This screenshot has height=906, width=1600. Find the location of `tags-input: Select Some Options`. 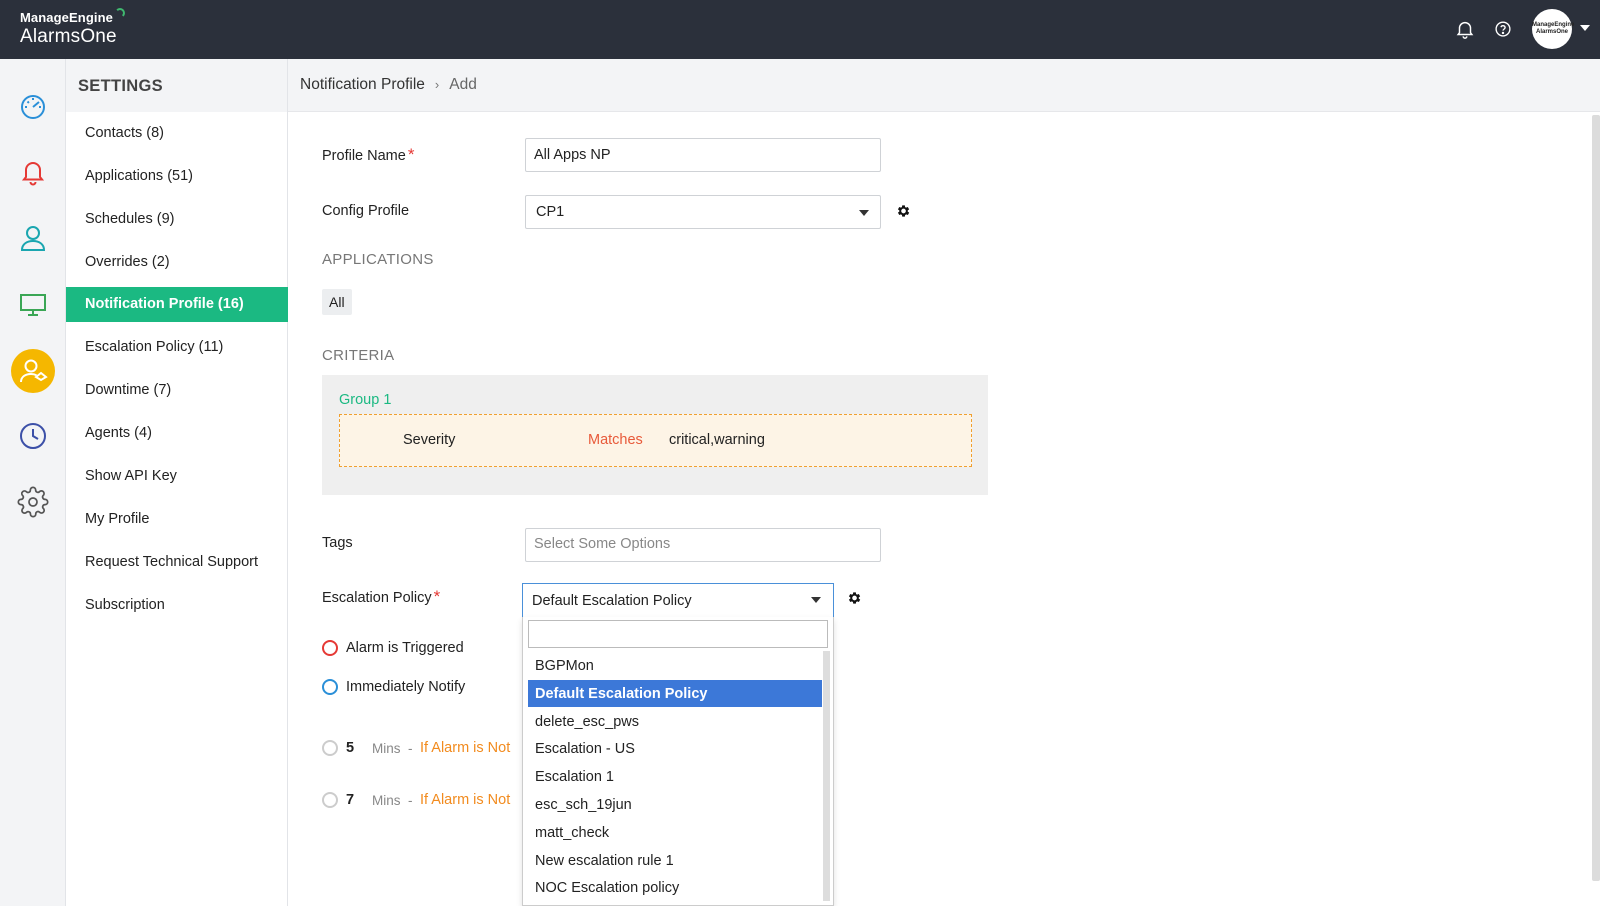

tags-input: Select Some Options is located at coordinates (703, 545).